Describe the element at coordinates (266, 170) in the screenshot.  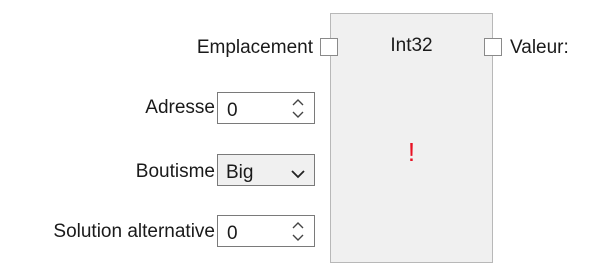
I see `boutisme-select: Big` at that location.